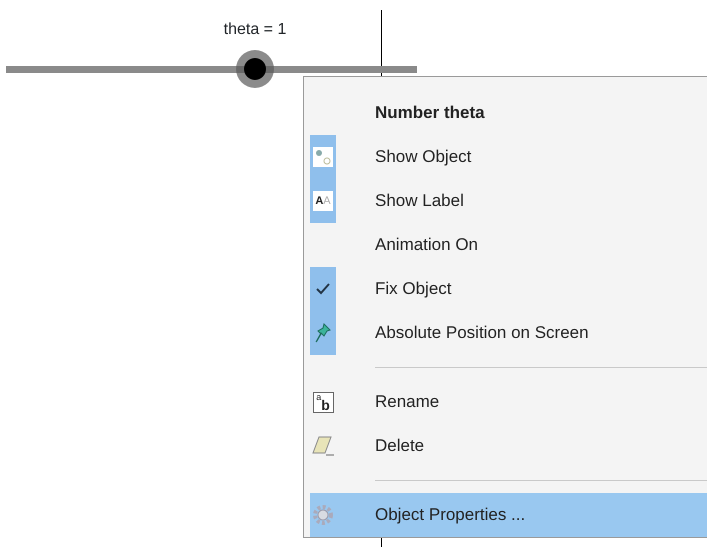 The height and width of the screenshot is (547, 707). I want to click on menu-item: Animation On, so click(508, 245).